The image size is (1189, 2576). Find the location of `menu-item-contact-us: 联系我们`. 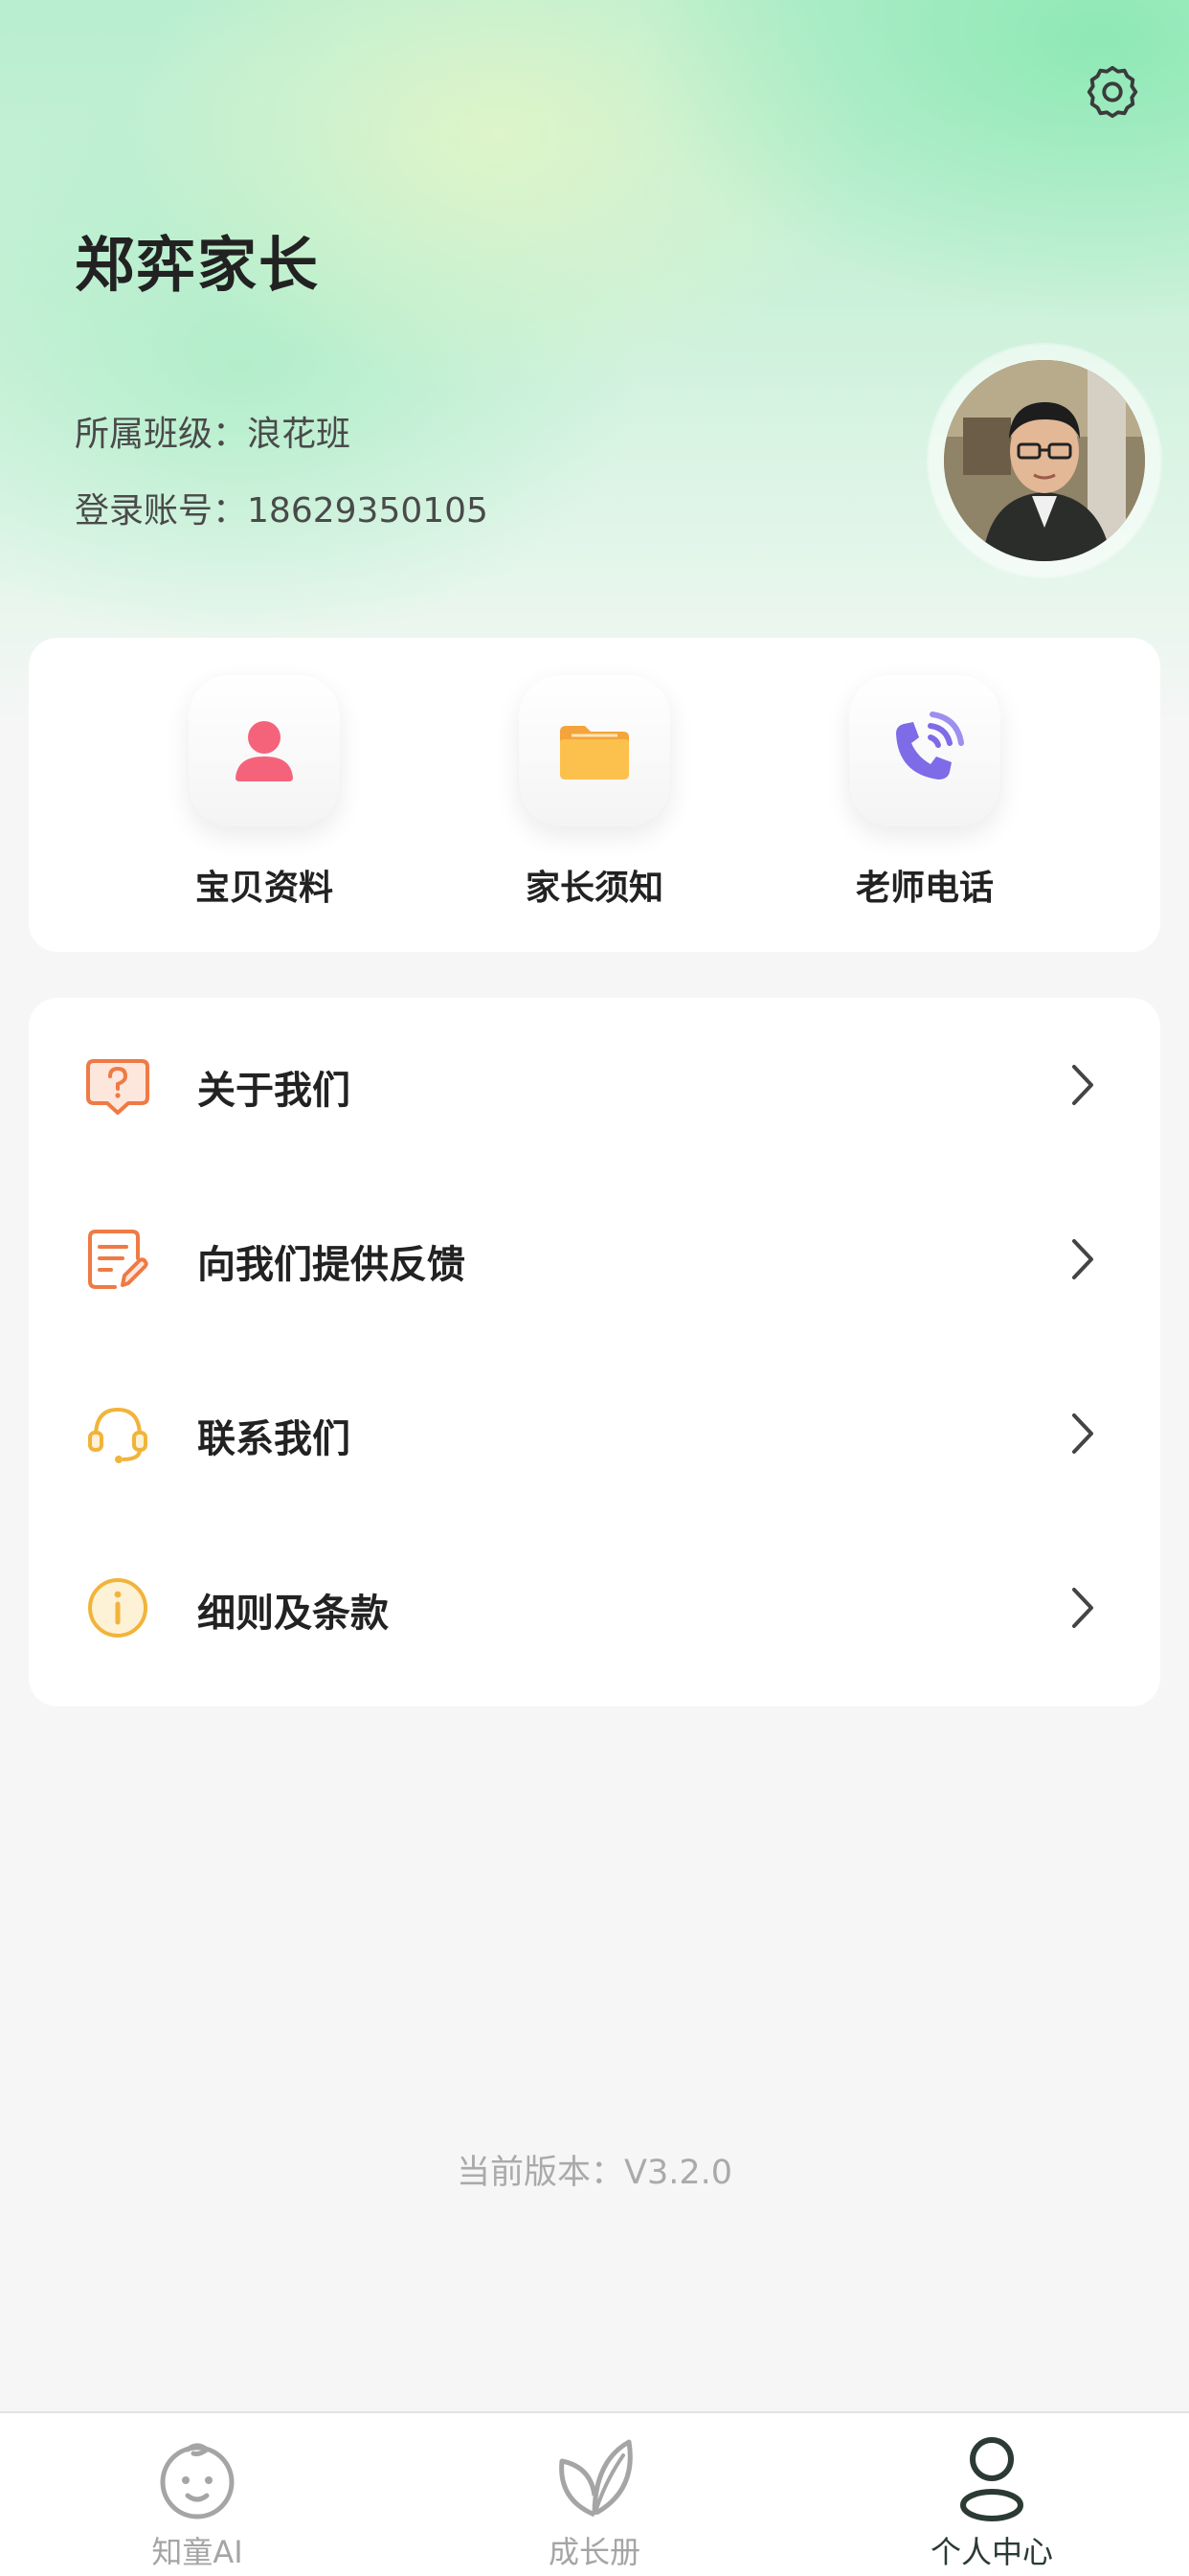

menu-item-contact-us: 联系我们 is located at coordinates (594, 1433).